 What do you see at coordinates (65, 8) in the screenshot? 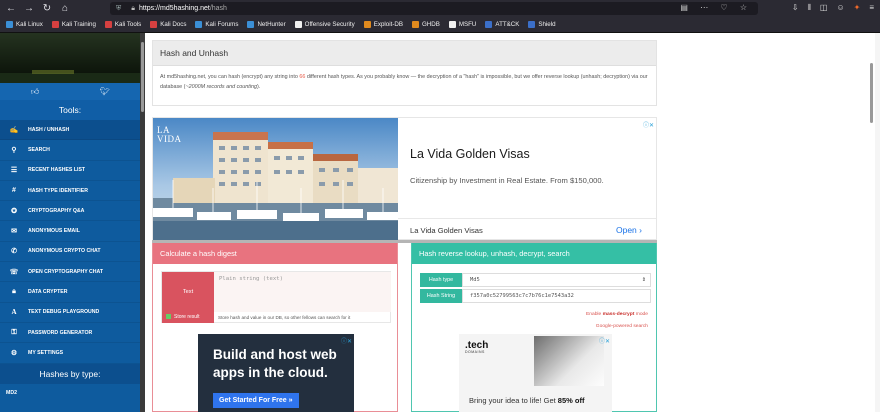
I see `home-icon: ⌂` at bounding box center [65, 8].